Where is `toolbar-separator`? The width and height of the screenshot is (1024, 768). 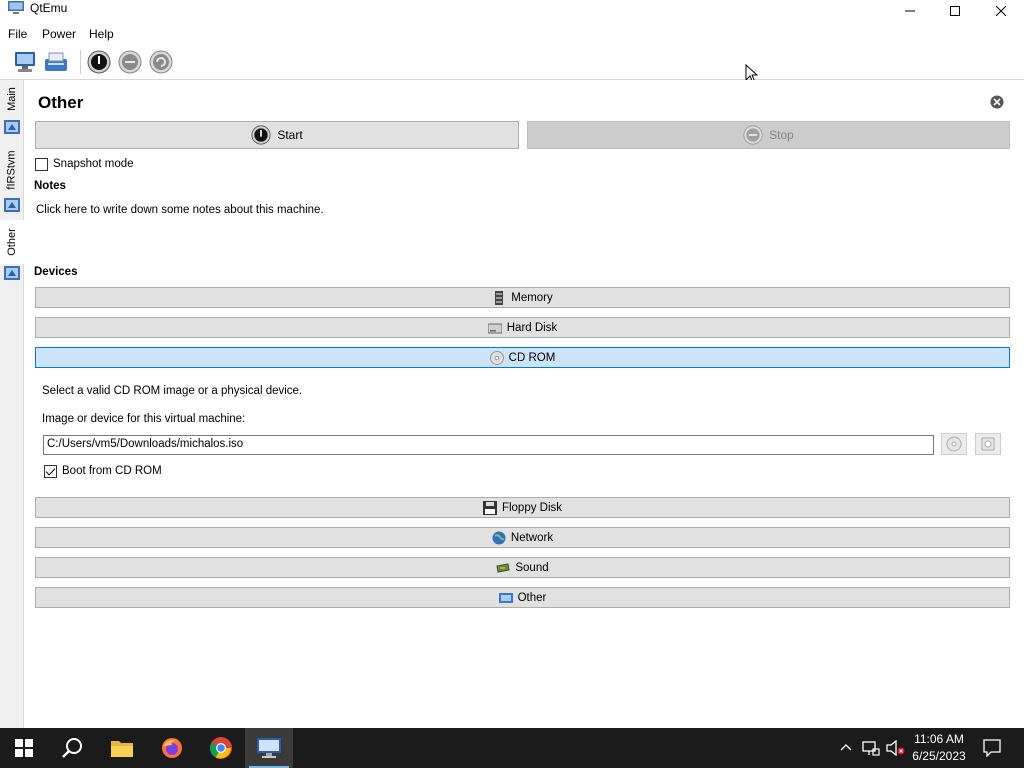
toolbar-separator is located at coordinates (80, 62).